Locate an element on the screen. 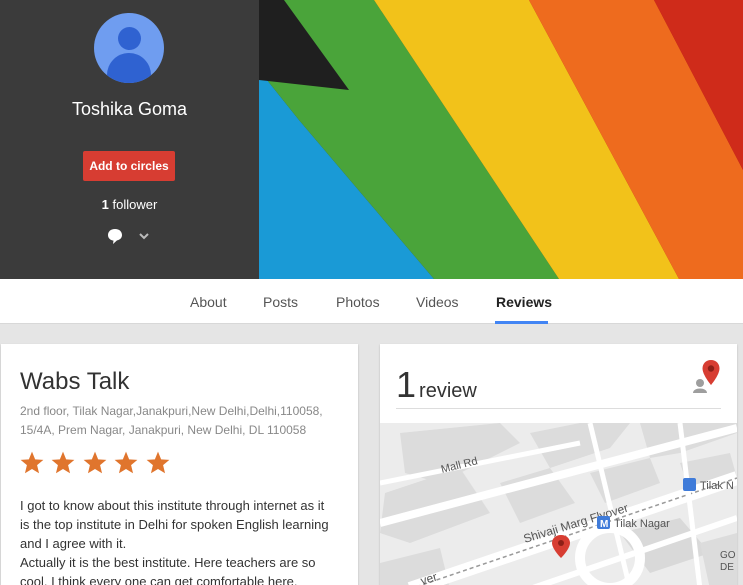 The height and width of the screenshot is (585, 743). map-label-tilak-right: Tilak N is located at coordinates (717, 486).